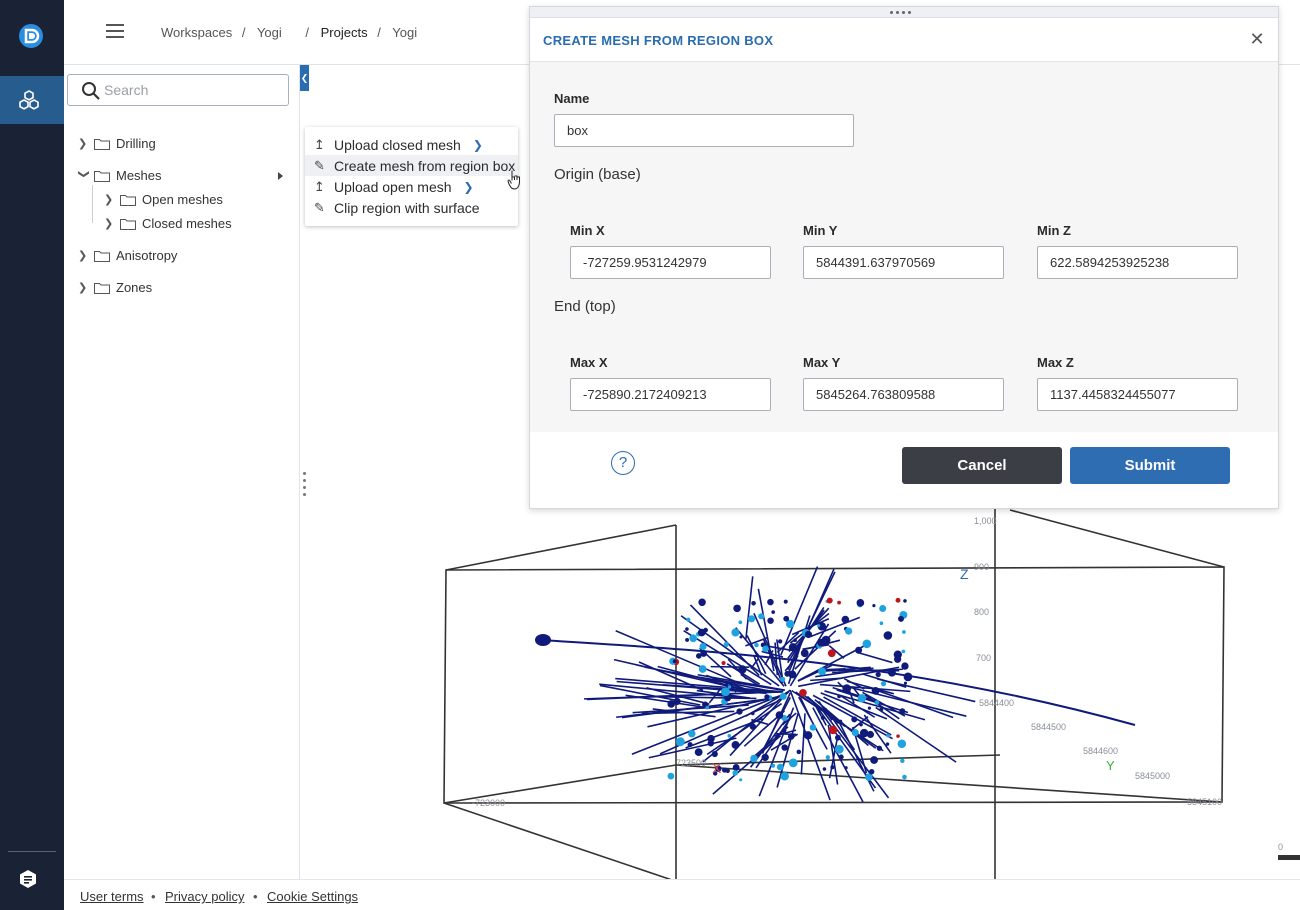 The width and height of the screenshot is (1300, 910). What do you see at coordinates (1153, 776) in the screenshot?
I see `y-tick-label: 5845000` at bounding box center [1153, 776].